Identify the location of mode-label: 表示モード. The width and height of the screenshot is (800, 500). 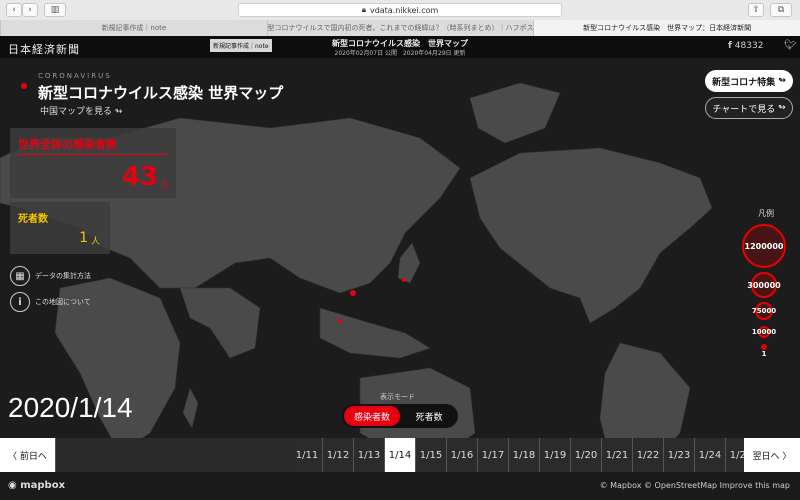
(397, 397).